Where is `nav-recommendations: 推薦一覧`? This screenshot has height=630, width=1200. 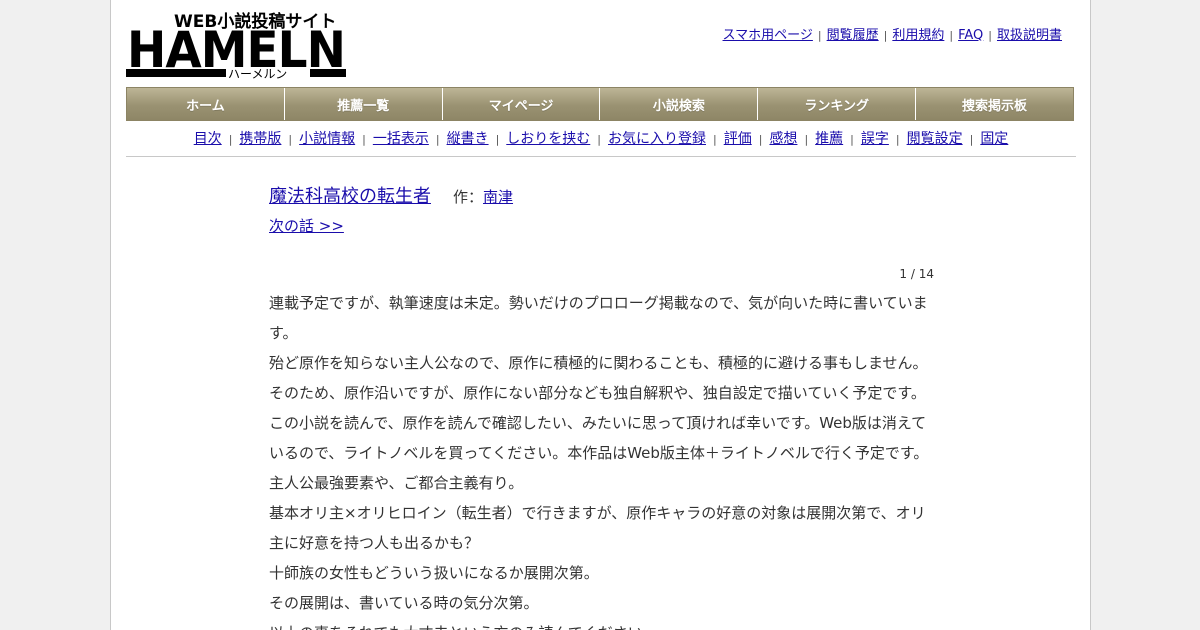
nav-recommendations: 推薦一覧 is located at coordinates (363, 104).